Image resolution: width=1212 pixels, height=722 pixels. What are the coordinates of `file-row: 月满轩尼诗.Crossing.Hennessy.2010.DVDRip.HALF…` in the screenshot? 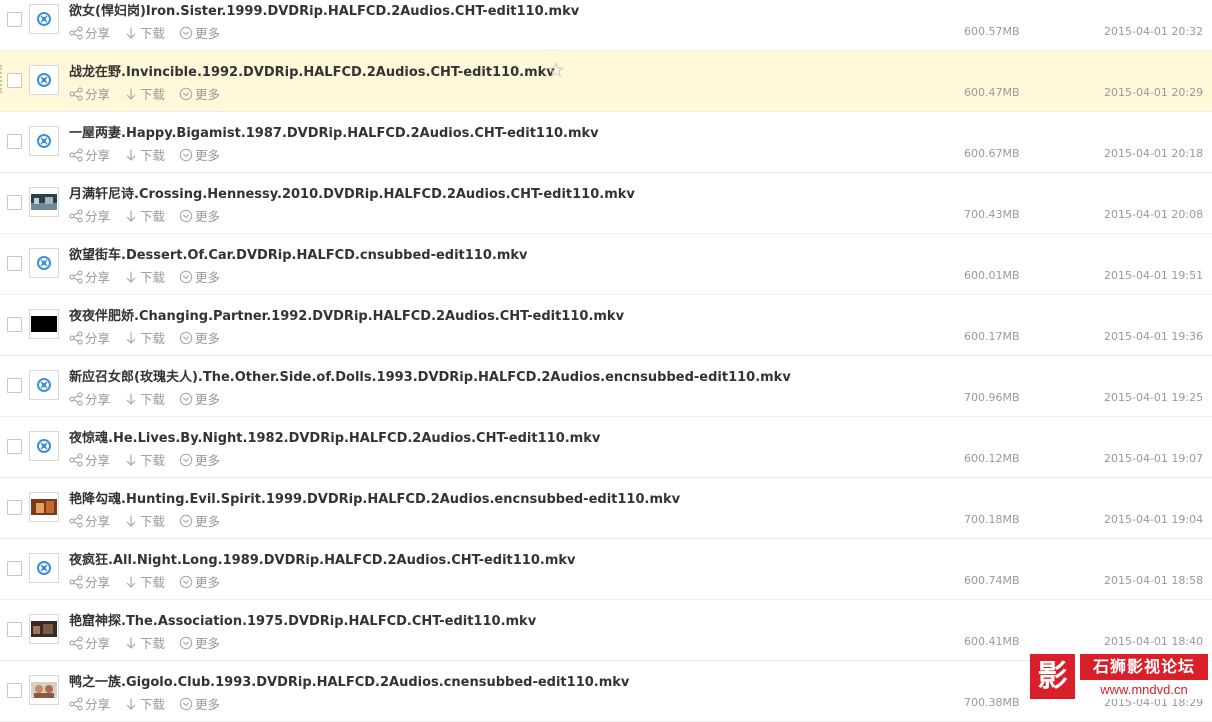 It's located at (606, 203).